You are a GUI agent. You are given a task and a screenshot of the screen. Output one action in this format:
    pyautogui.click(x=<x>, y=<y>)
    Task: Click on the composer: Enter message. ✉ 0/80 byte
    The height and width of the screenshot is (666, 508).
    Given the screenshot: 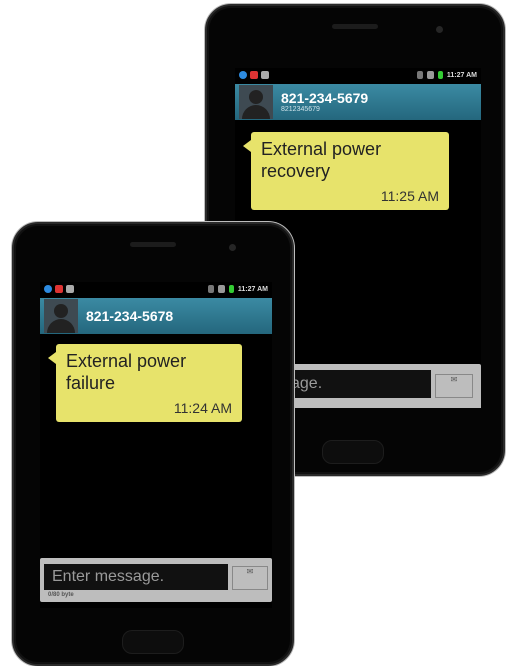 What is the action you would take?
    pyautogui.click(x=156, y=580)
    